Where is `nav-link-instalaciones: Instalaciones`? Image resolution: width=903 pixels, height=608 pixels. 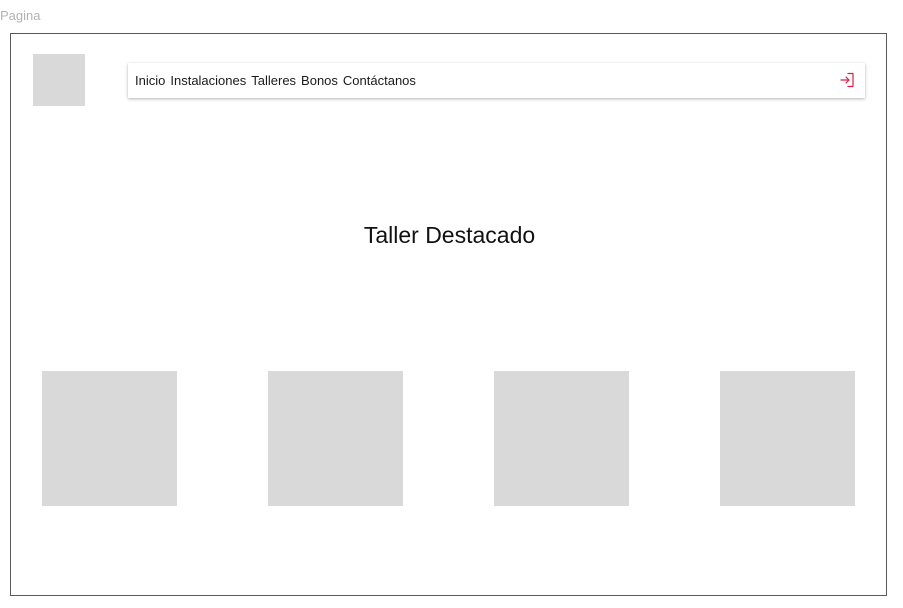 nav-link-instalaciones: Instalaciones is located at coordinates (208, 80).